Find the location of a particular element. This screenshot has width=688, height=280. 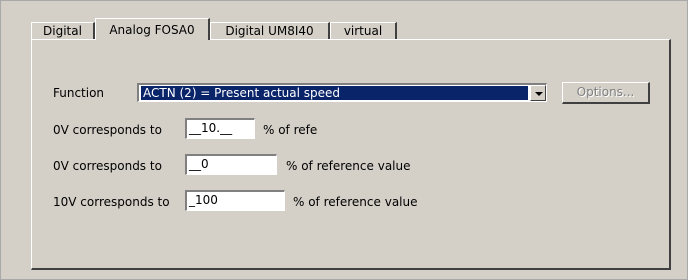

tab-analog-fosa0-label: Analog FOSA0 is located at coordinates (152, 30).